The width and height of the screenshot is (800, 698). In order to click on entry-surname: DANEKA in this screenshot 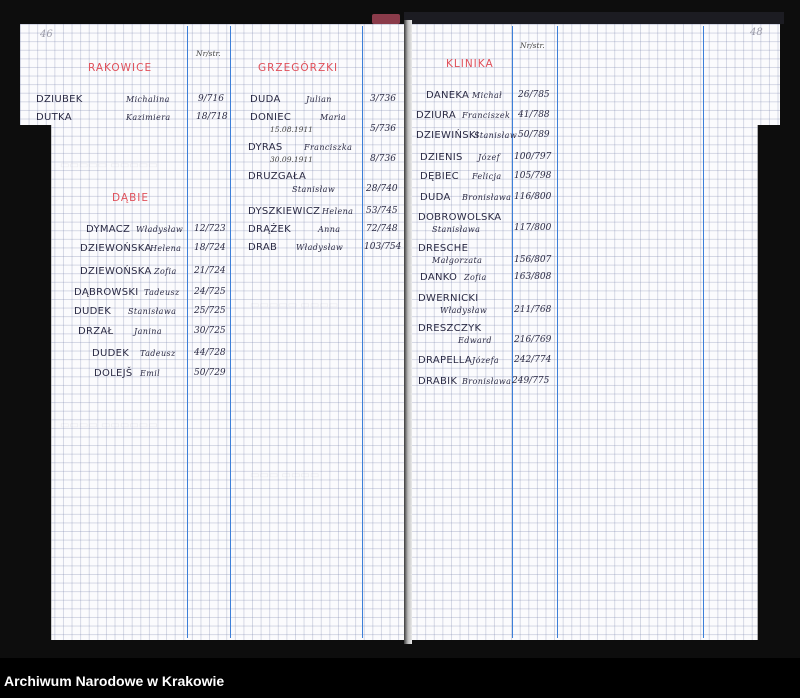, I will do `click(448, 95)`.